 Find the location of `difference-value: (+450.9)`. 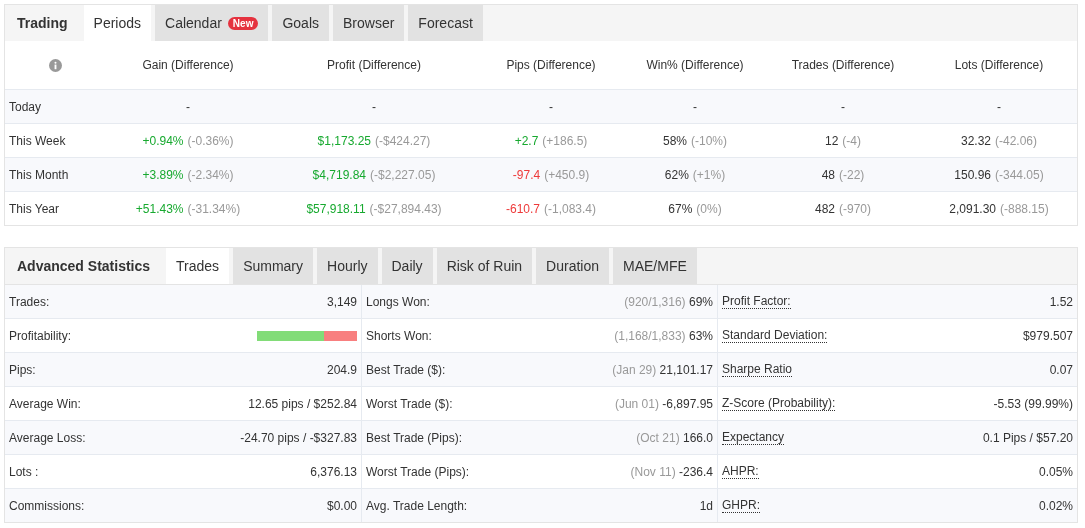

difference-value: (+450.9) is located at coordinates (567, 174).